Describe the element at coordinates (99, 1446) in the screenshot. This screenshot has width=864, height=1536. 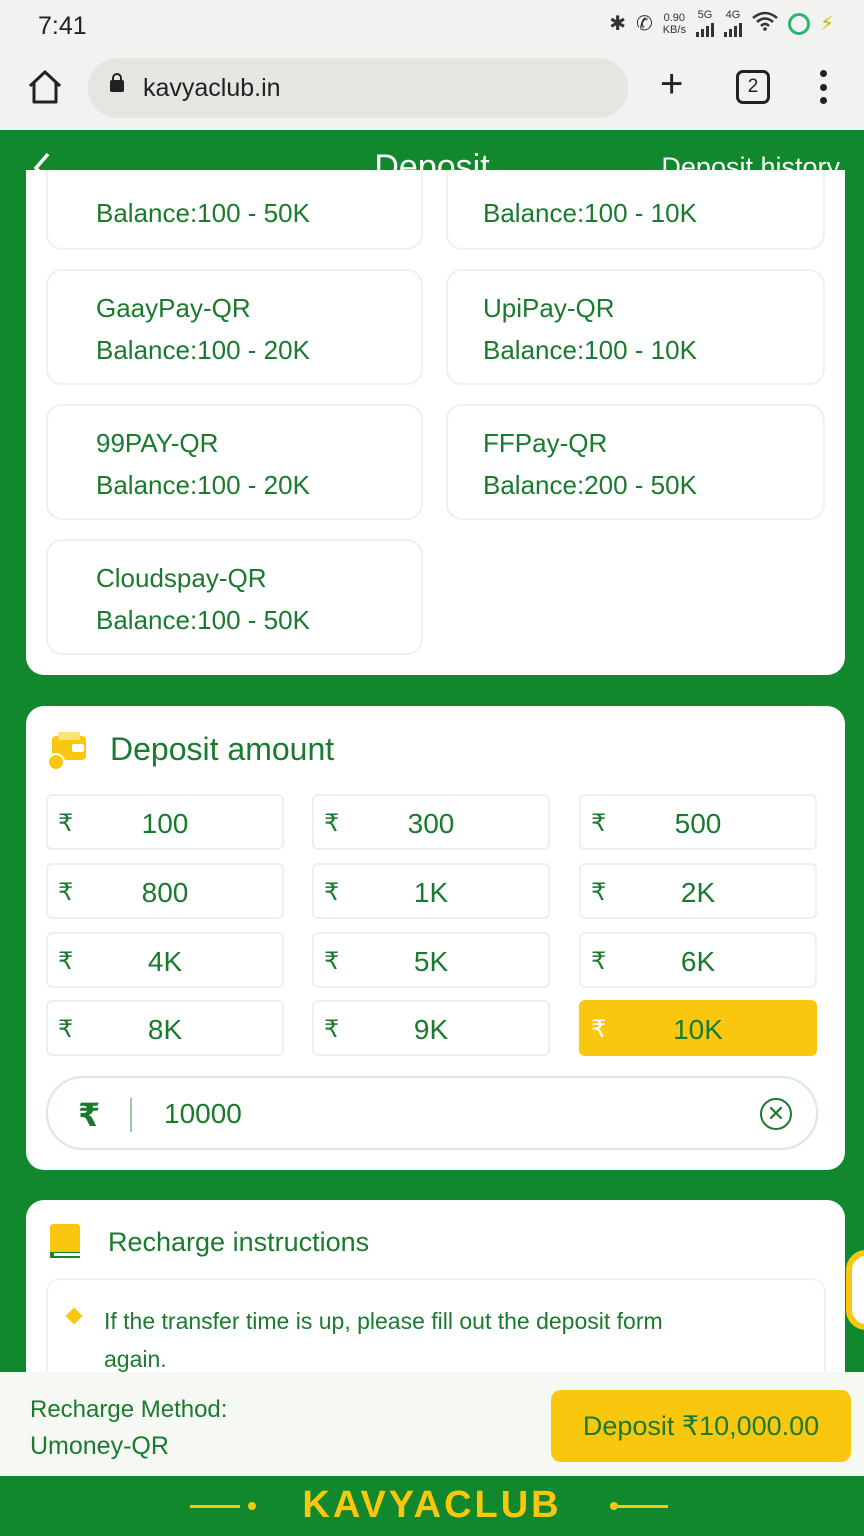
I see `recharge-method-value: Umoney-QR` at that location.